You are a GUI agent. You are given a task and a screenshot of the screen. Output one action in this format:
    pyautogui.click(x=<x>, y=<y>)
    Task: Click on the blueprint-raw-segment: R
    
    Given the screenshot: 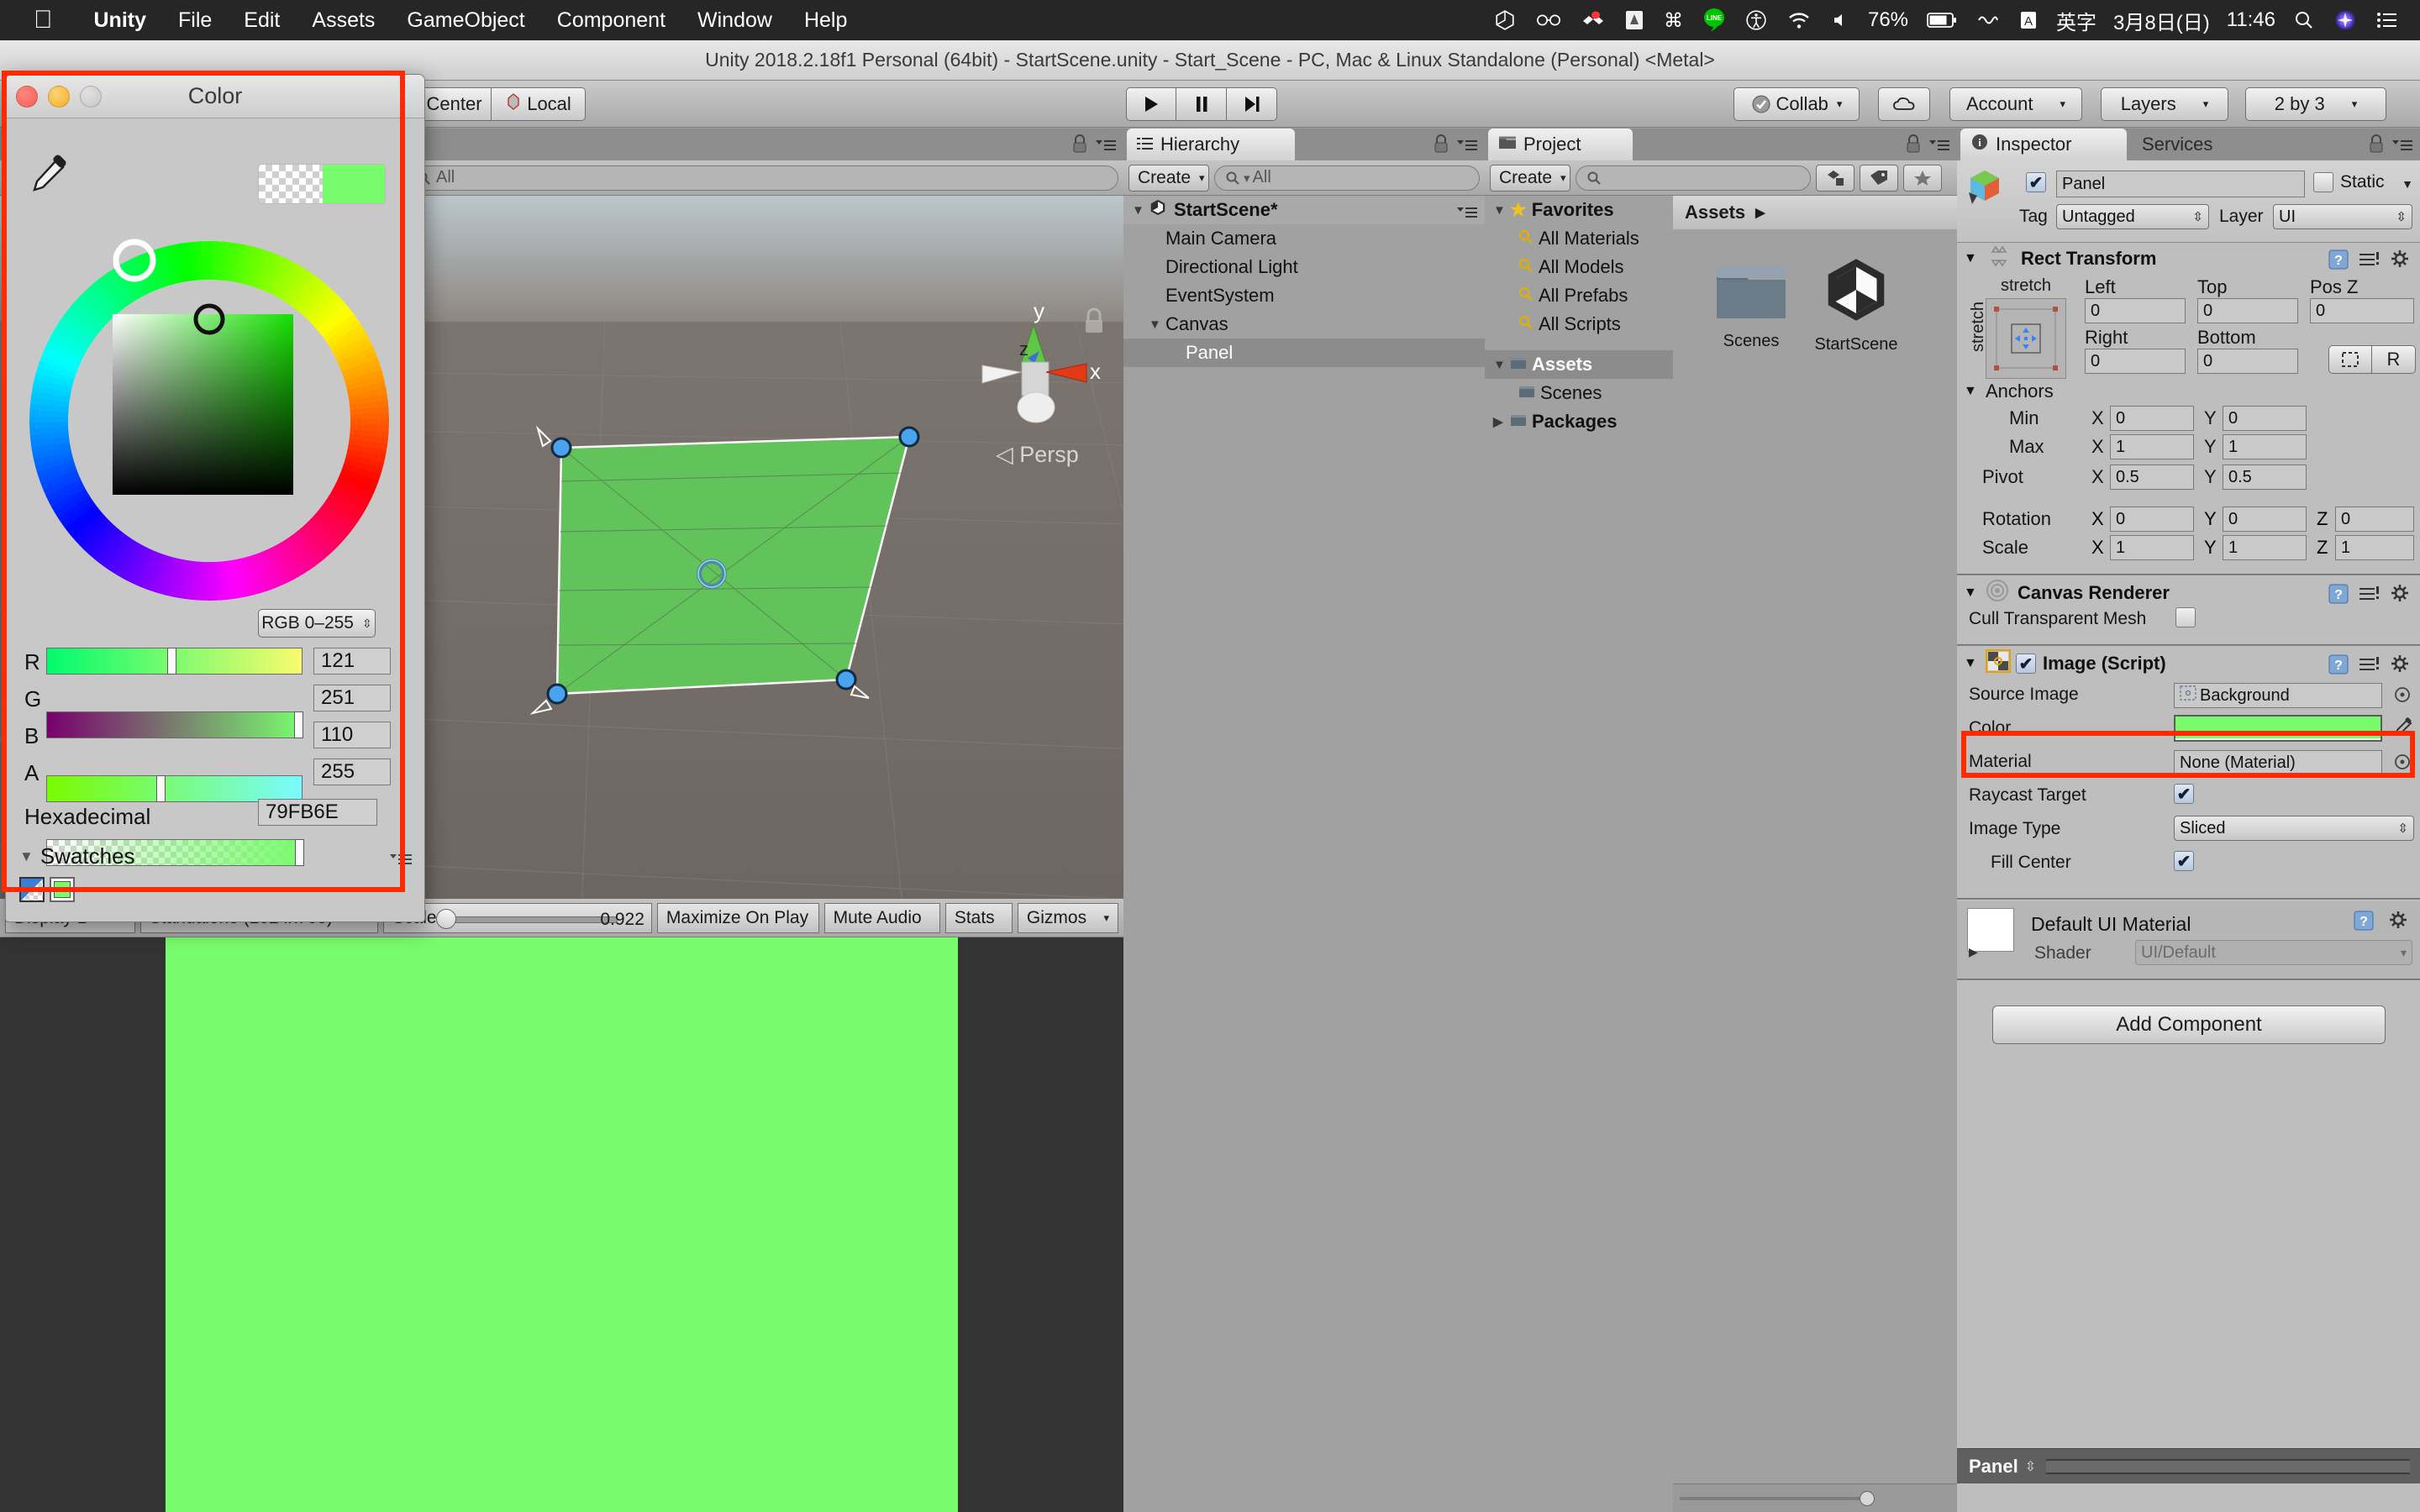 What is the action you would take?
    pyautogui.click(x=2372, y=359)
    